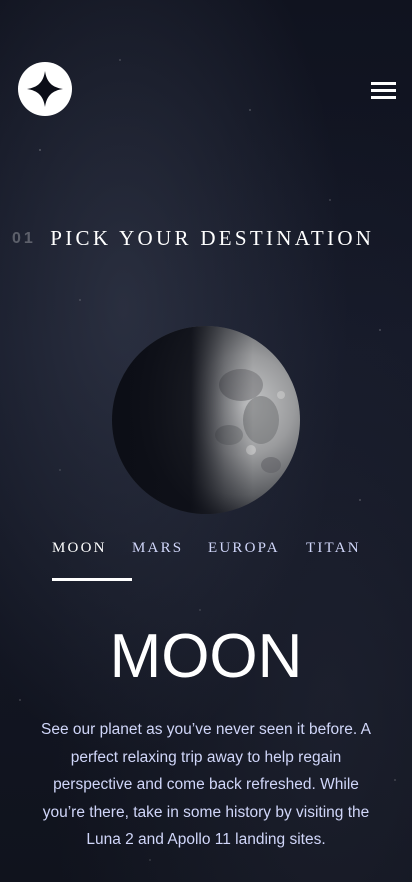 This screenshot has width=412, height=882. Describe the element at coordinates (341, 560) in the screenshot. I see `tab-titan: TITAN` at that location.